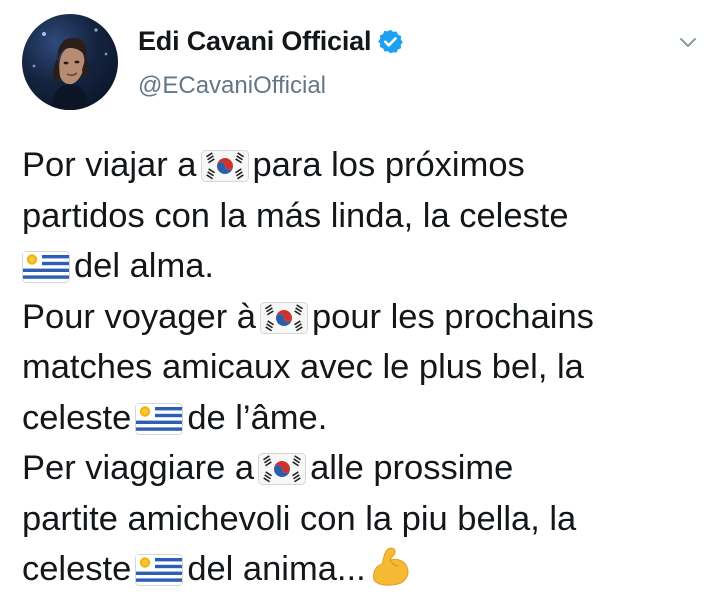 This screenshot has height=599, width=720. Describe the element at coordinates (390, 41) in the screenshot. I see `verified-badge-icon` at that location.